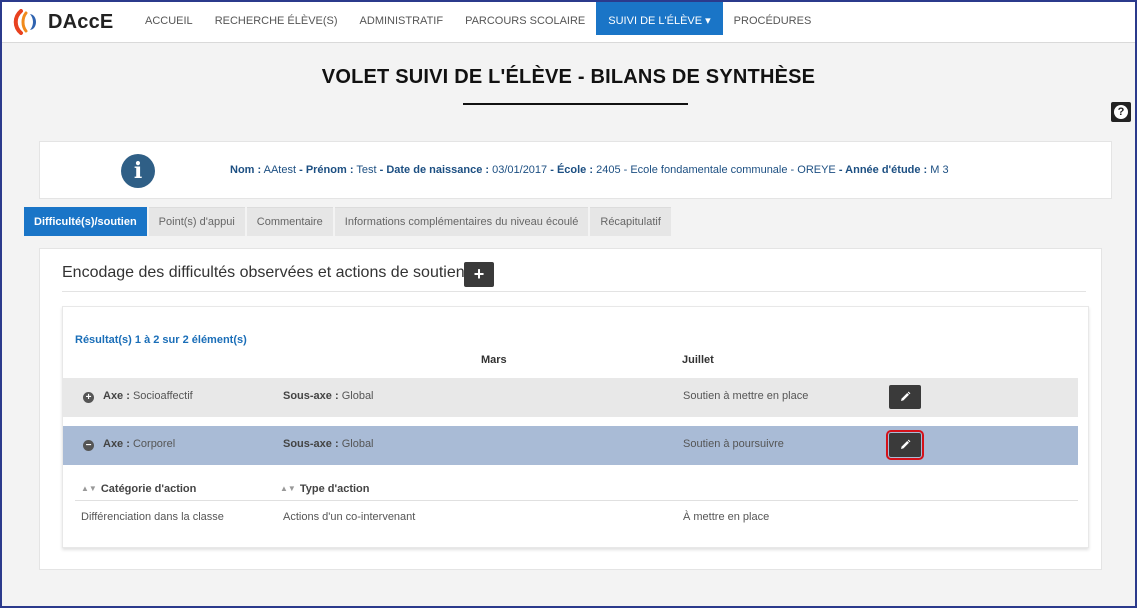 This screenshot has height=608, width=1137. I want to click on axe-value: Socioaffectif, so click(162, 396).